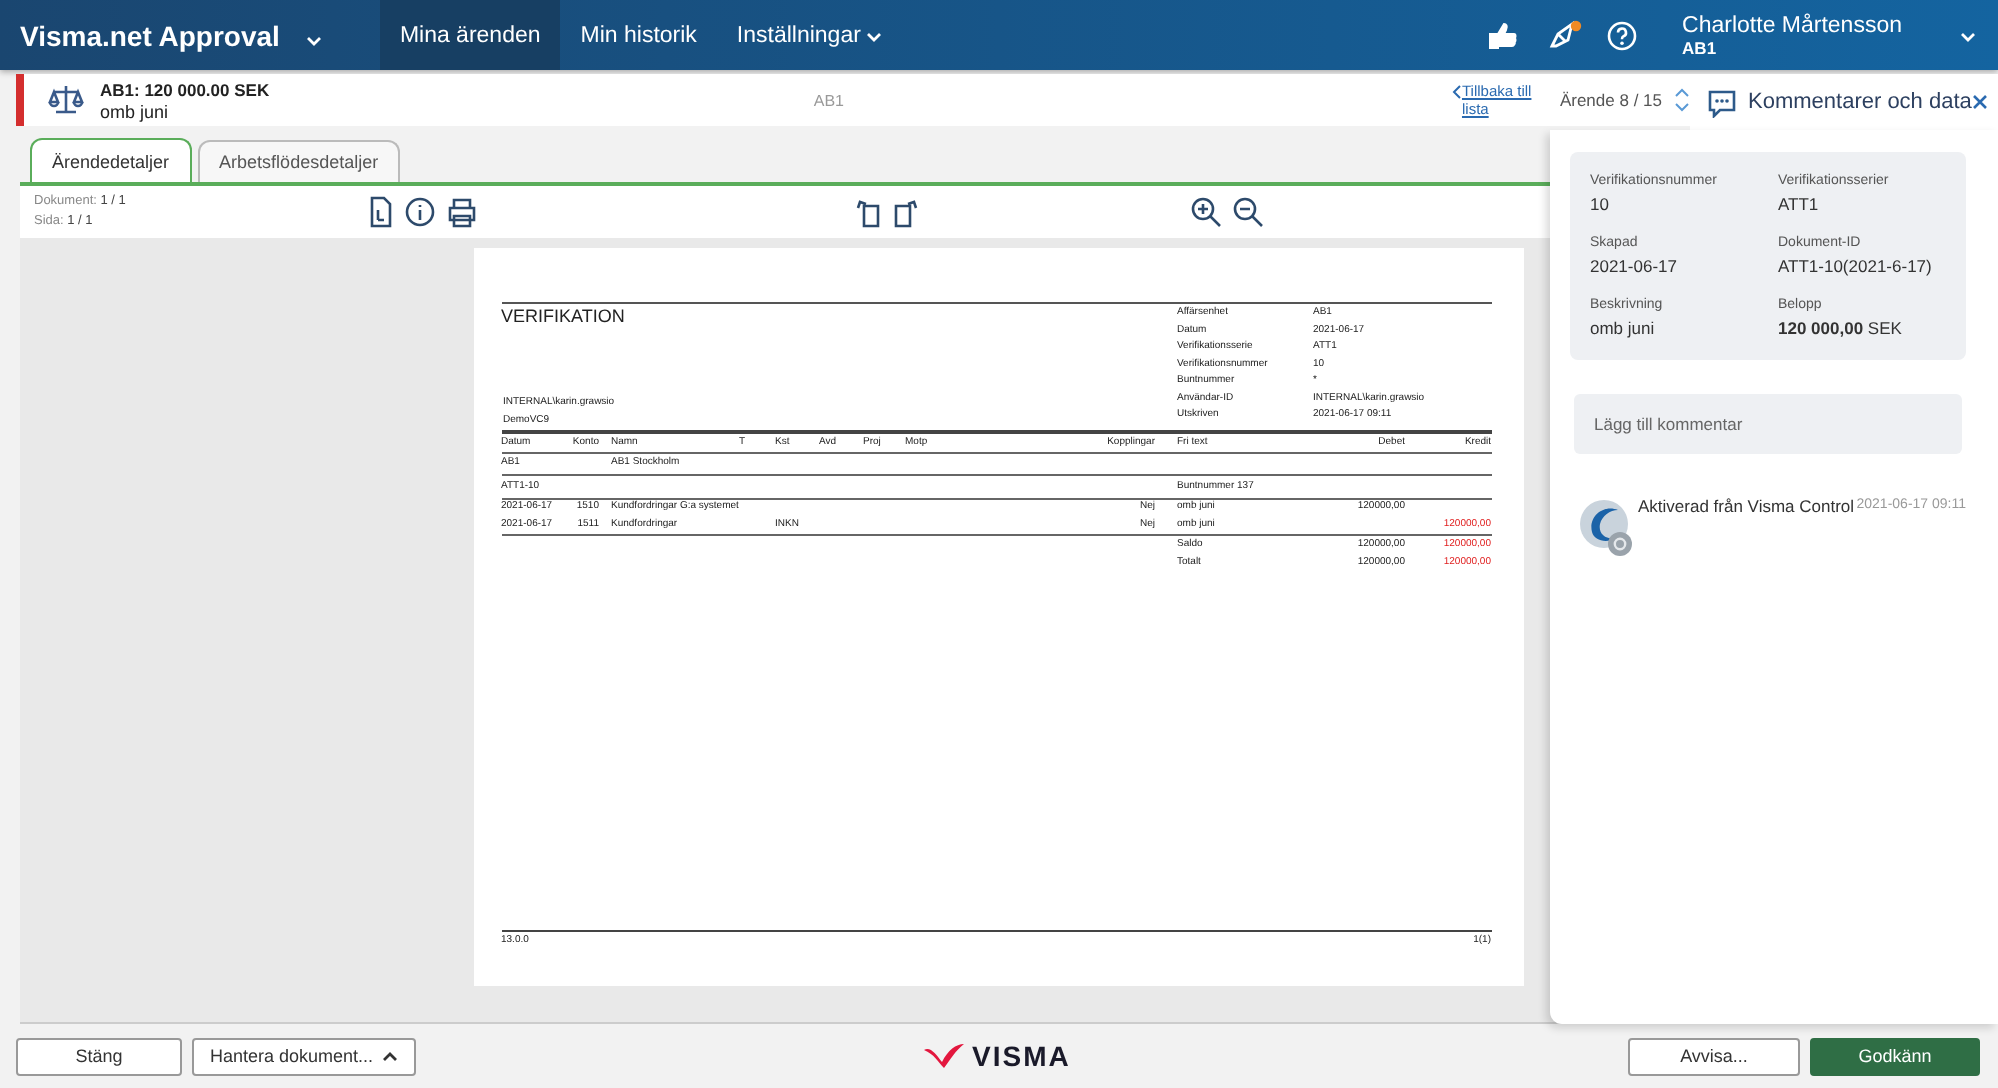 This screenshot has width=1998, height=1088. Describe the element at coordinates (809, 35) in the screenshot. I see `nav-item: Inställningar` at that location.